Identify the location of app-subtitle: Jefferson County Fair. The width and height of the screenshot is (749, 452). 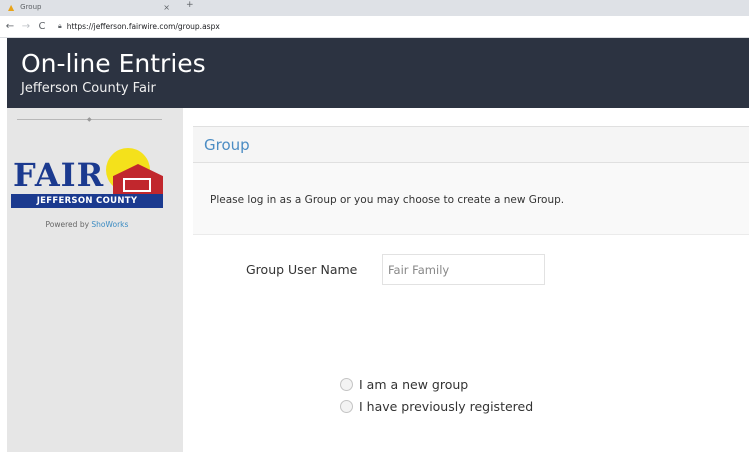
(88, 88).